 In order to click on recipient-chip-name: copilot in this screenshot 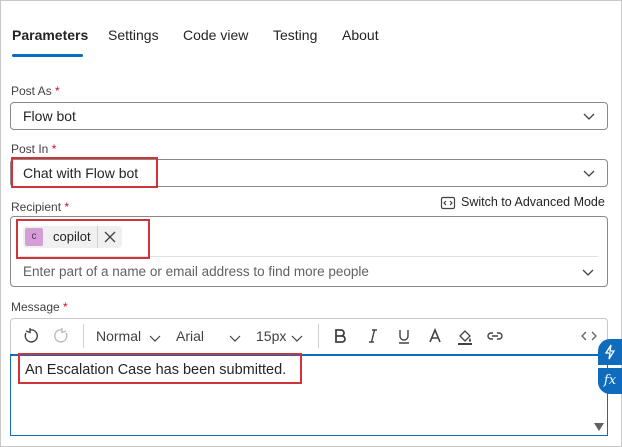, I will do `click(72, 236)`.